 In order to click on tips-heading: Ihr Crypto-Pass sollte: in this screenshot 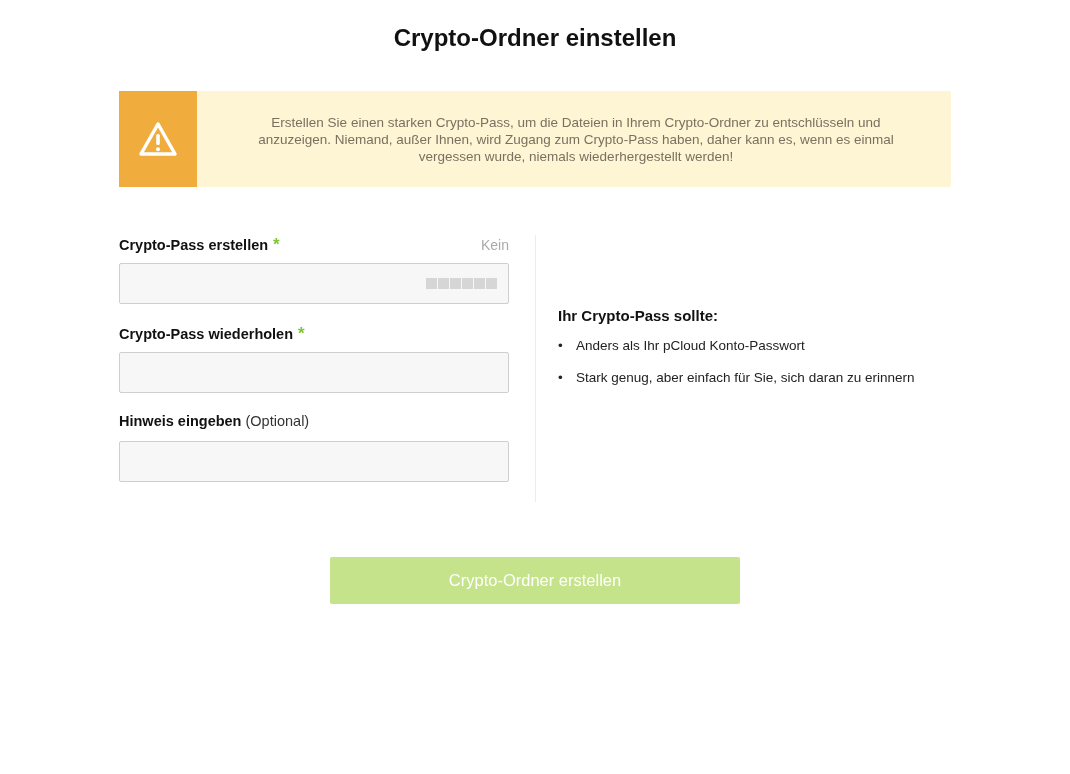, I will do `click(639, 315)`.